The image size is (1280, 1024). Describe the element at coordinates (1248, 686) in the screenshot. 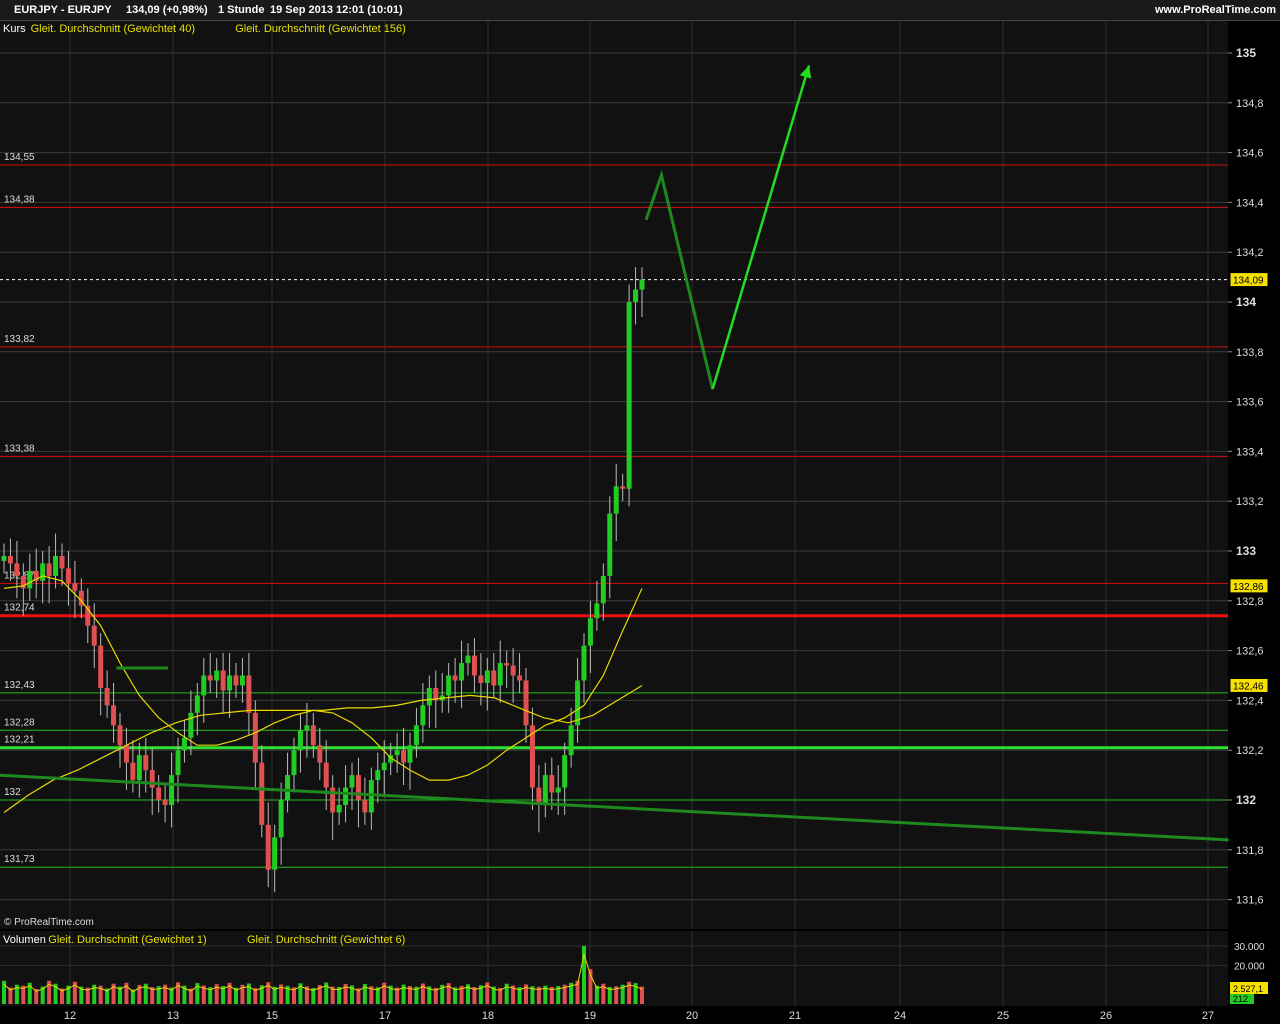

I see `price-tag-label: 132,46` at that location.